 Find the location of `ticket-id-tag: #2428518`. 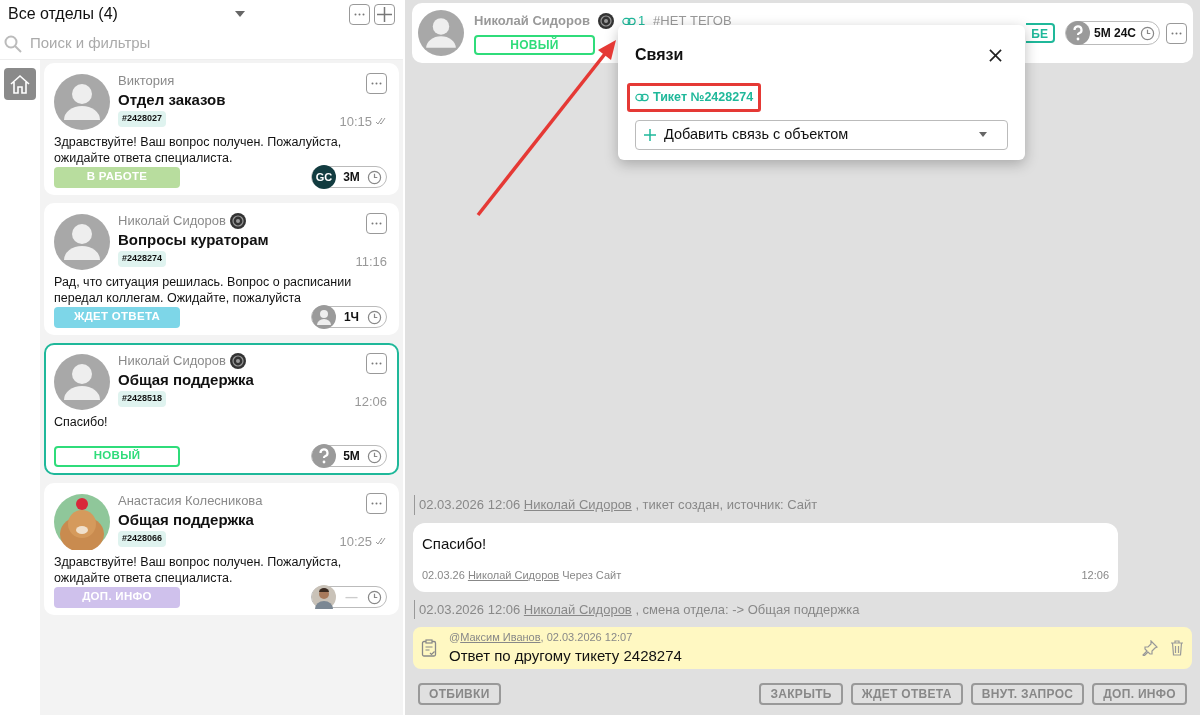

ticket-id-tag: #2428518 is located at coordinates (142, 399).